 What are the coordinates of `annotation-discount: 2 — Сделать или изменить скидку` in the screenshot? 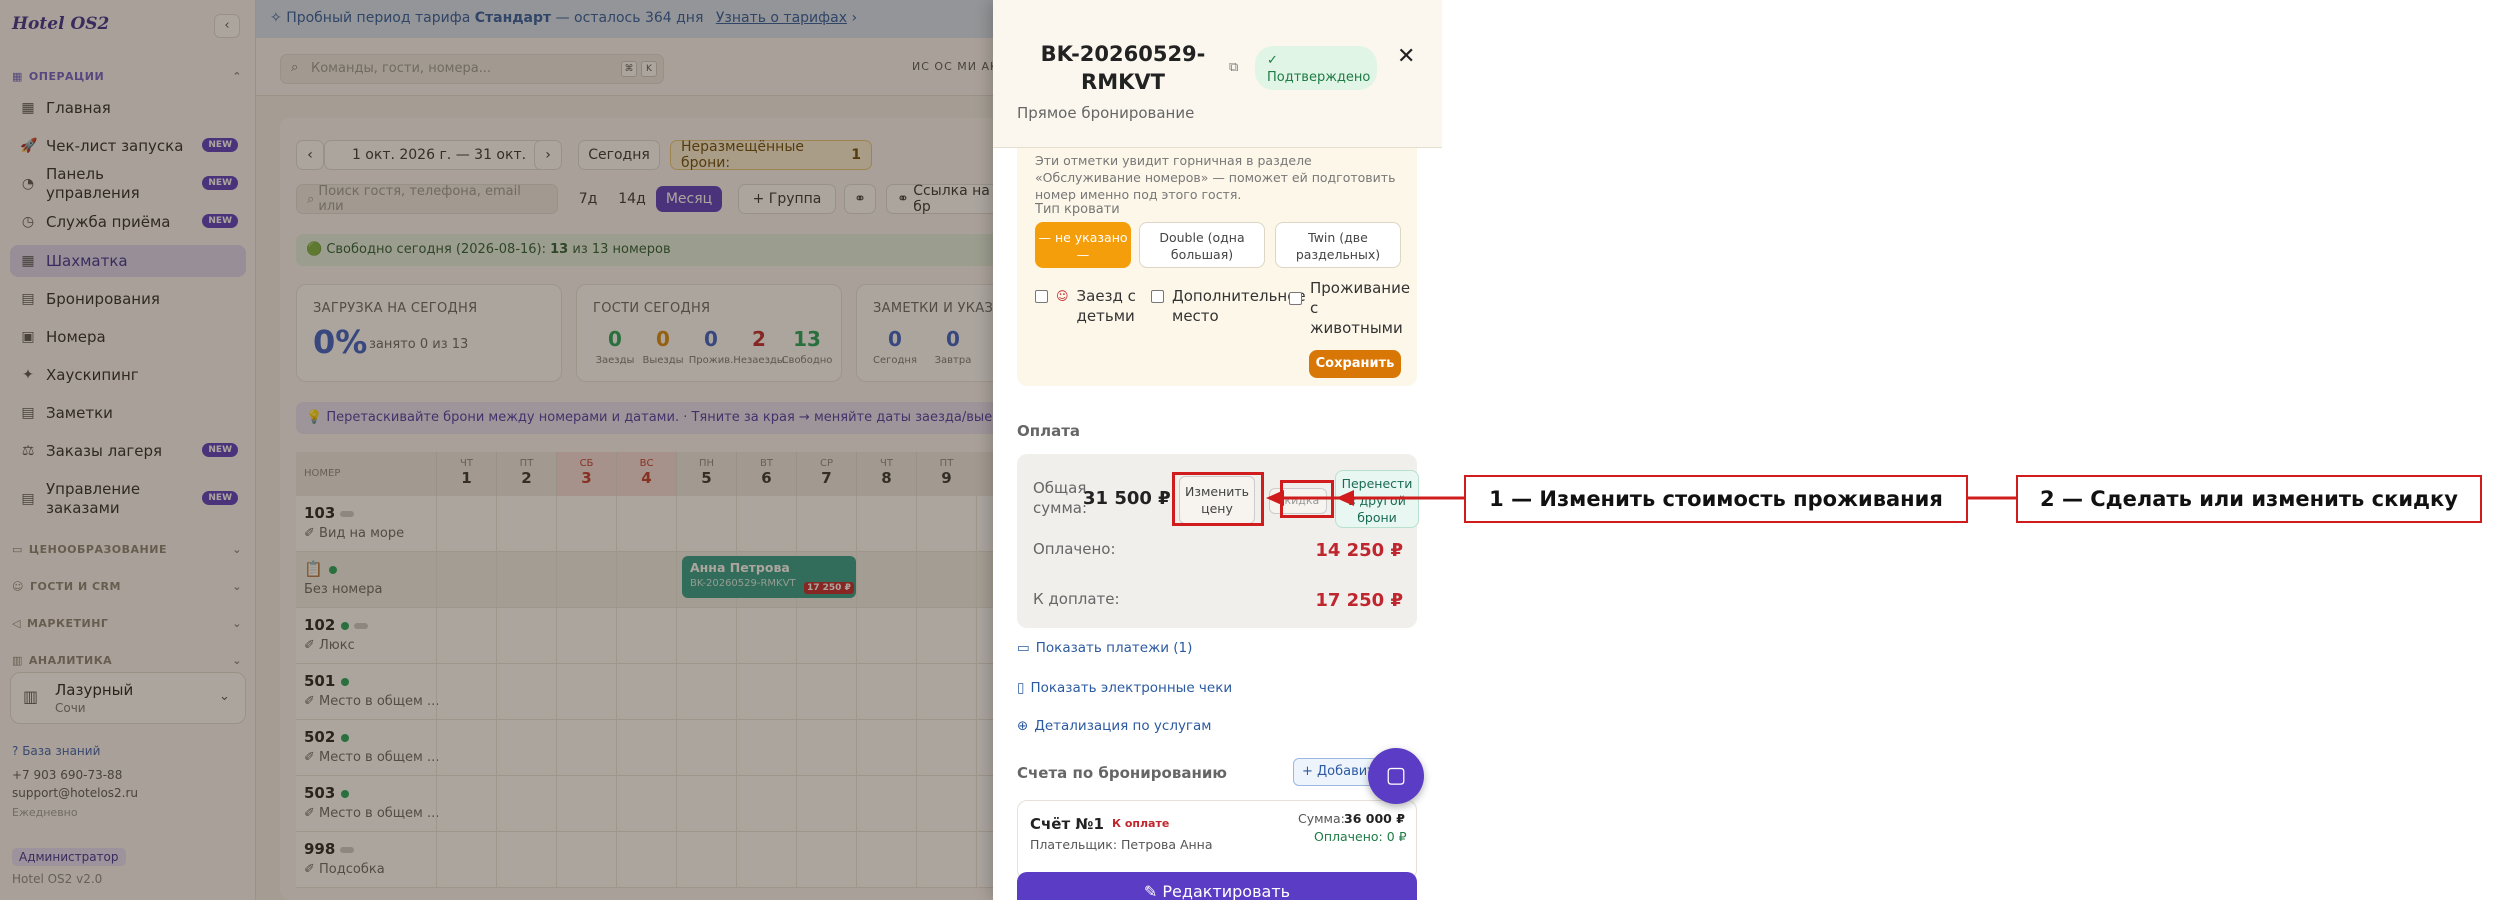 It's located at (2249, 499).